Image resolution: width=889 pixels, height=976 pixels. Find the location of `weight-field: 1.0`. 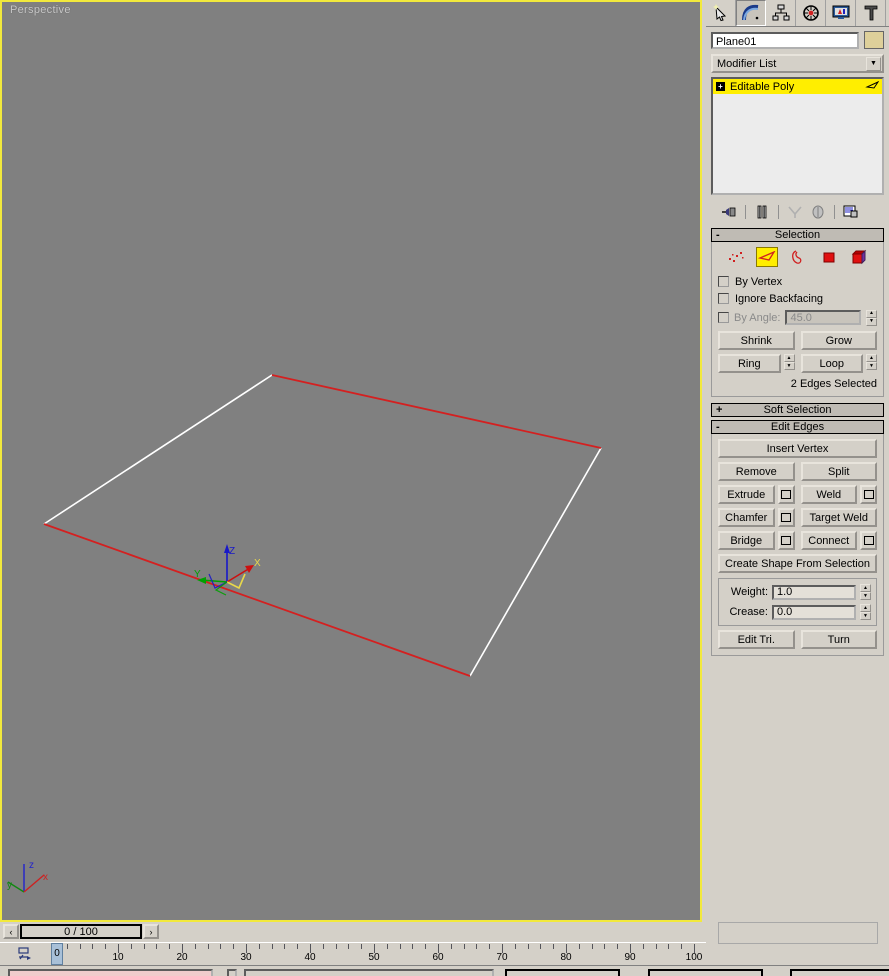

weight-field: 1.0 is located at coordinates (814, 592).